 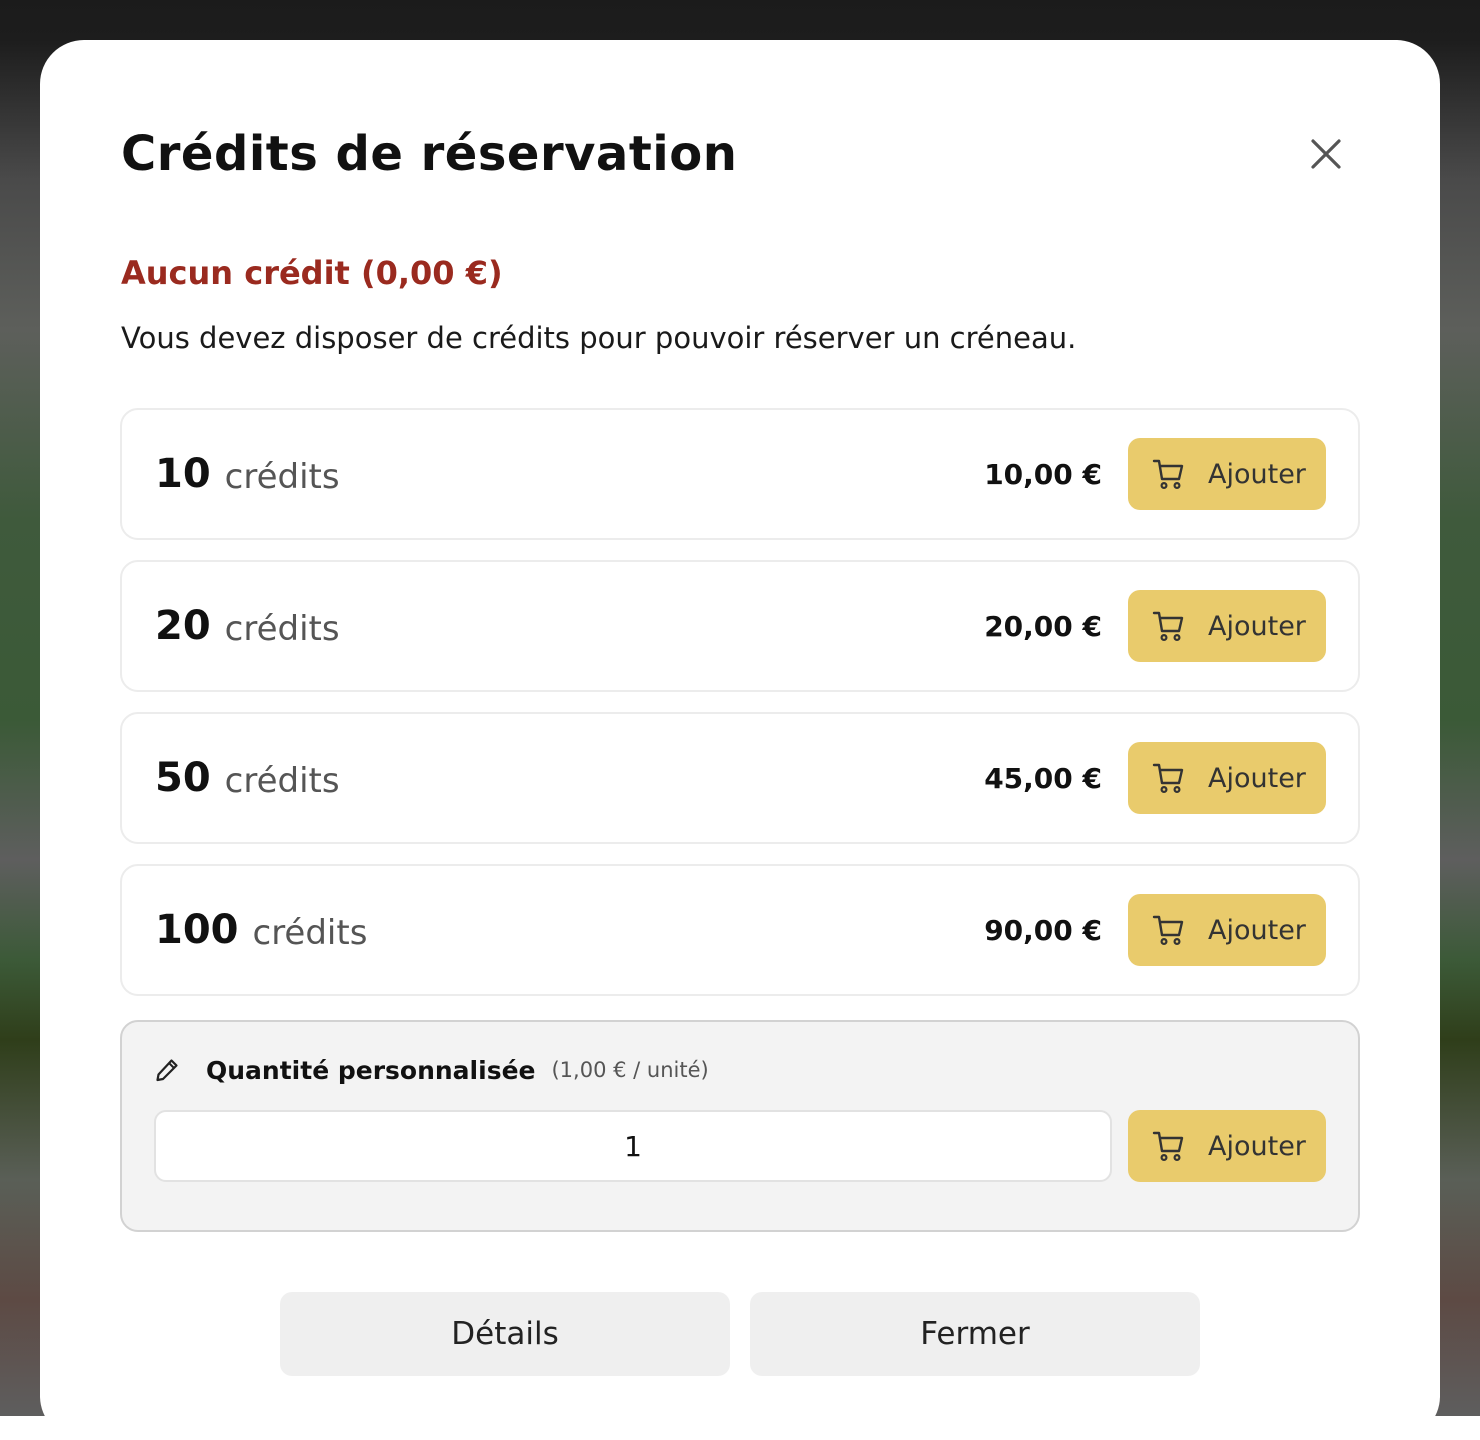 I want to click on pack-quantity: 100 crédits, so click(x=261, y=930).